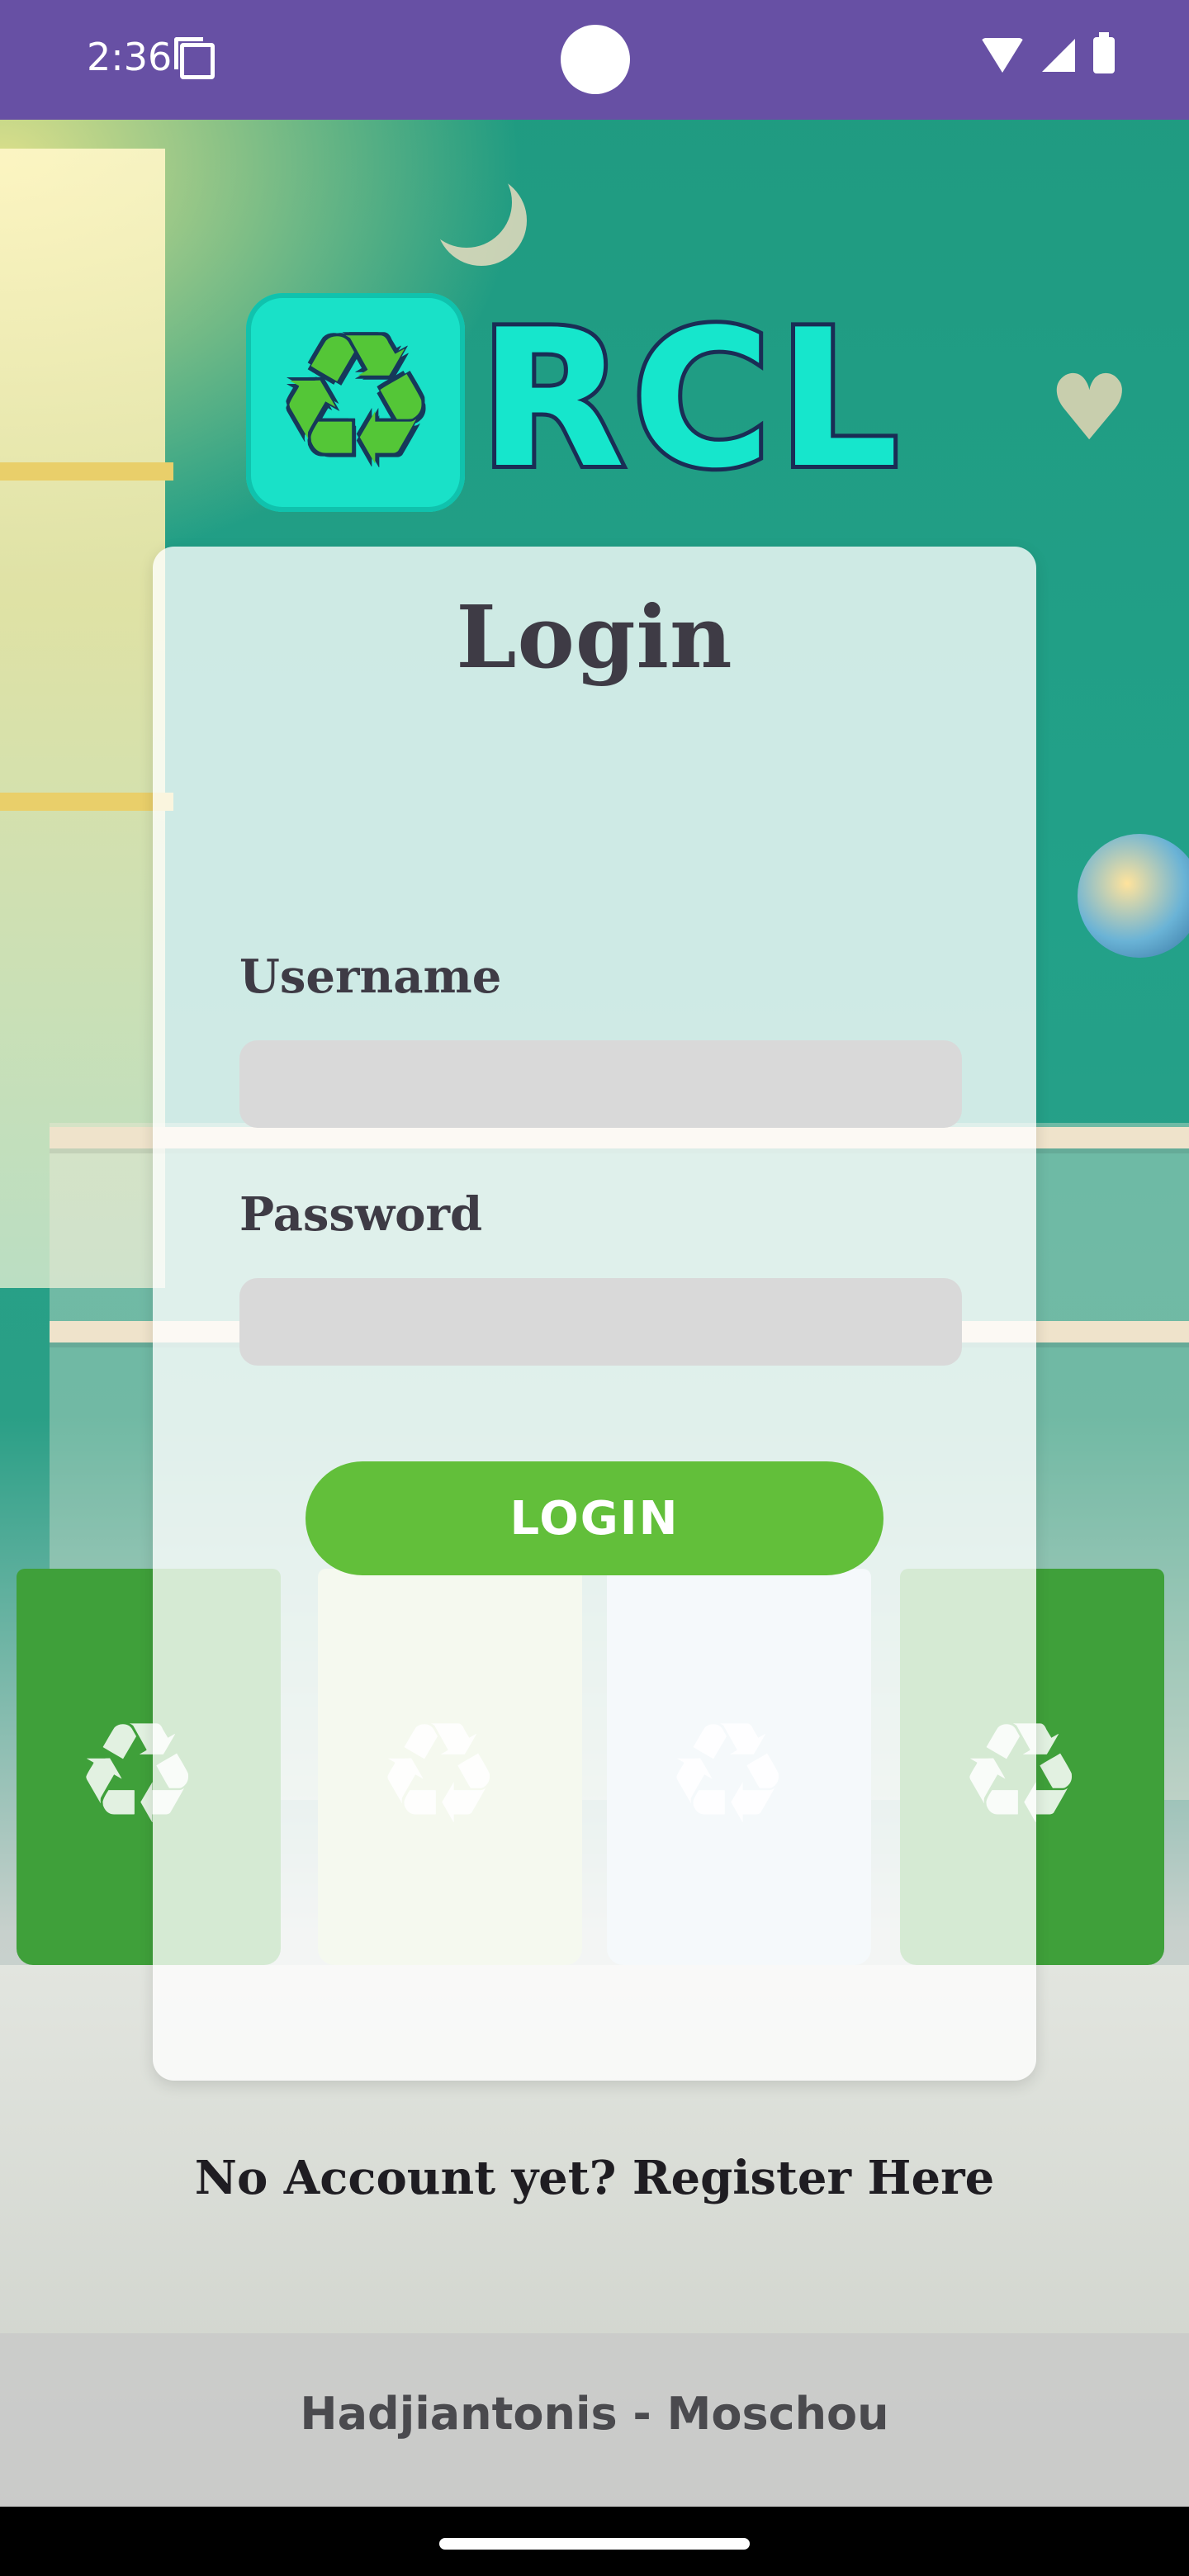  What do you see at coordinates (594, 2178) in the screenshot?
I see `register-link: No Account yet? Register Here` at bounding box center [594, 2178].